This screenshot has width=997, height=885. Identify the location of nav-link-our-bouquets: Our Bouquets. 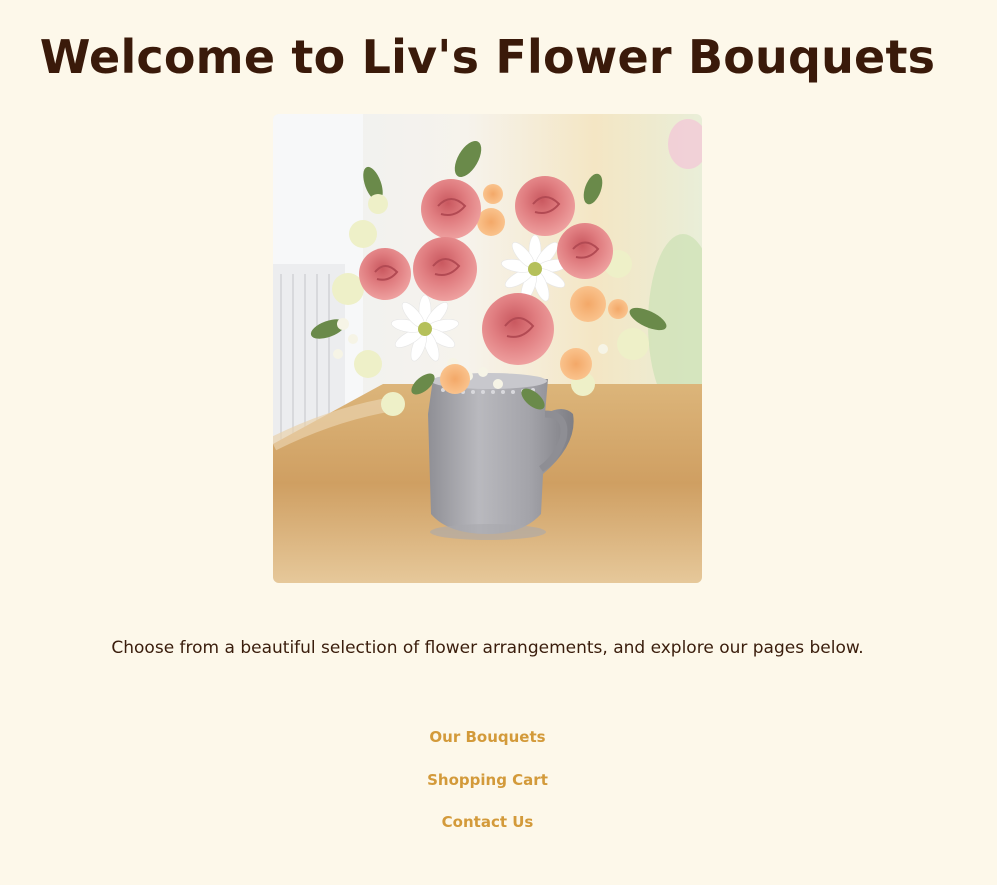
(487, 737).